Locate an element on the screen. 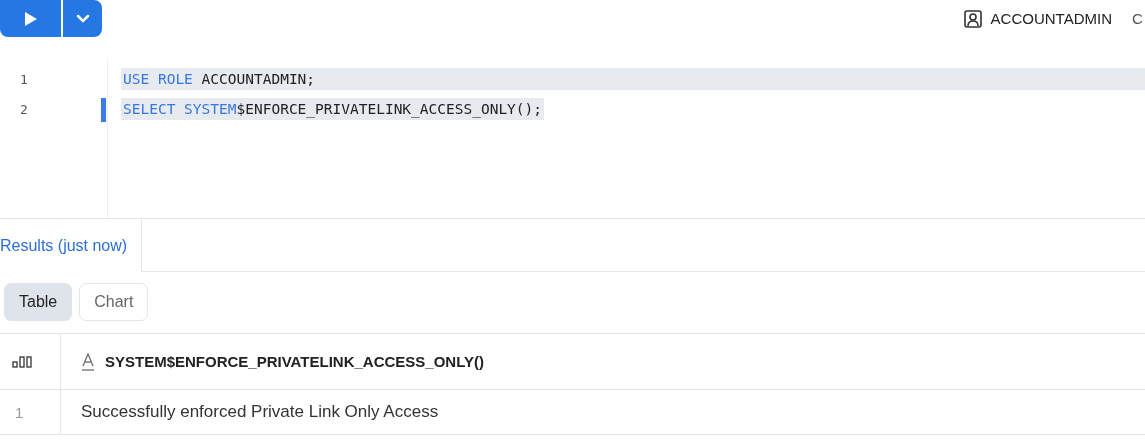 Image resolution: width=1145 pixels, height=443 pixels. line-number: 1 is located at coordinates (24, 79).